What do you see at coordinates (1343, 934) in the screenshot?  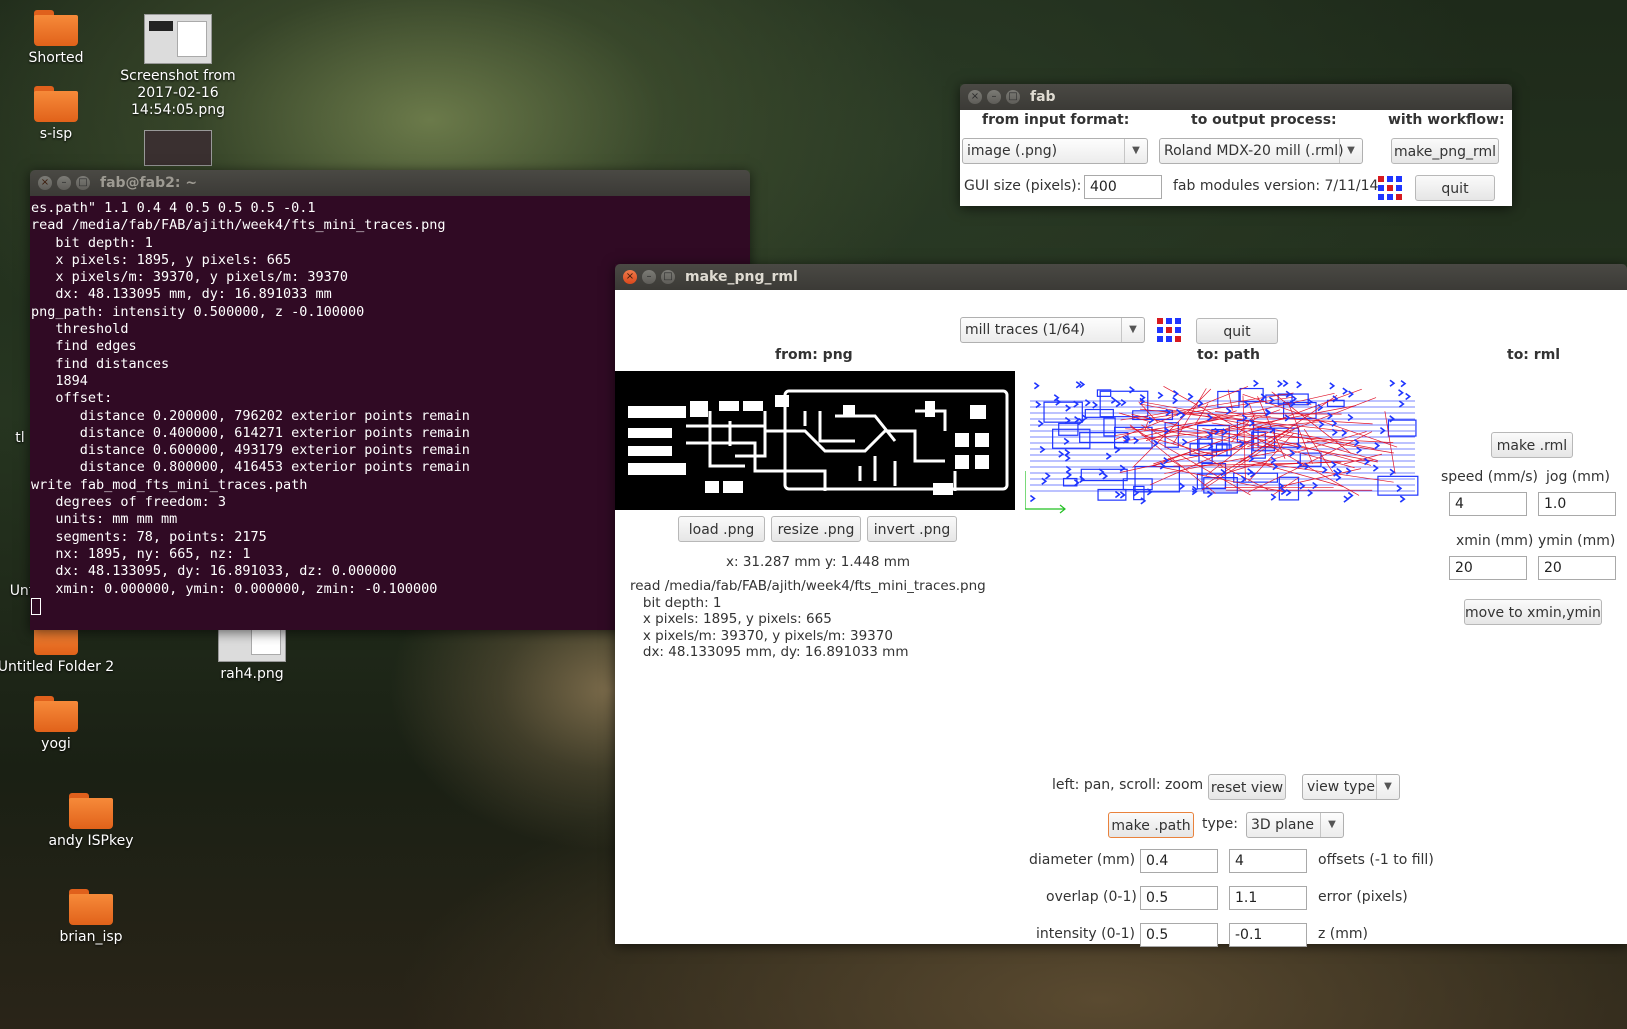 I see `z-label: z (mm)` at bounding box center [1343, 934].